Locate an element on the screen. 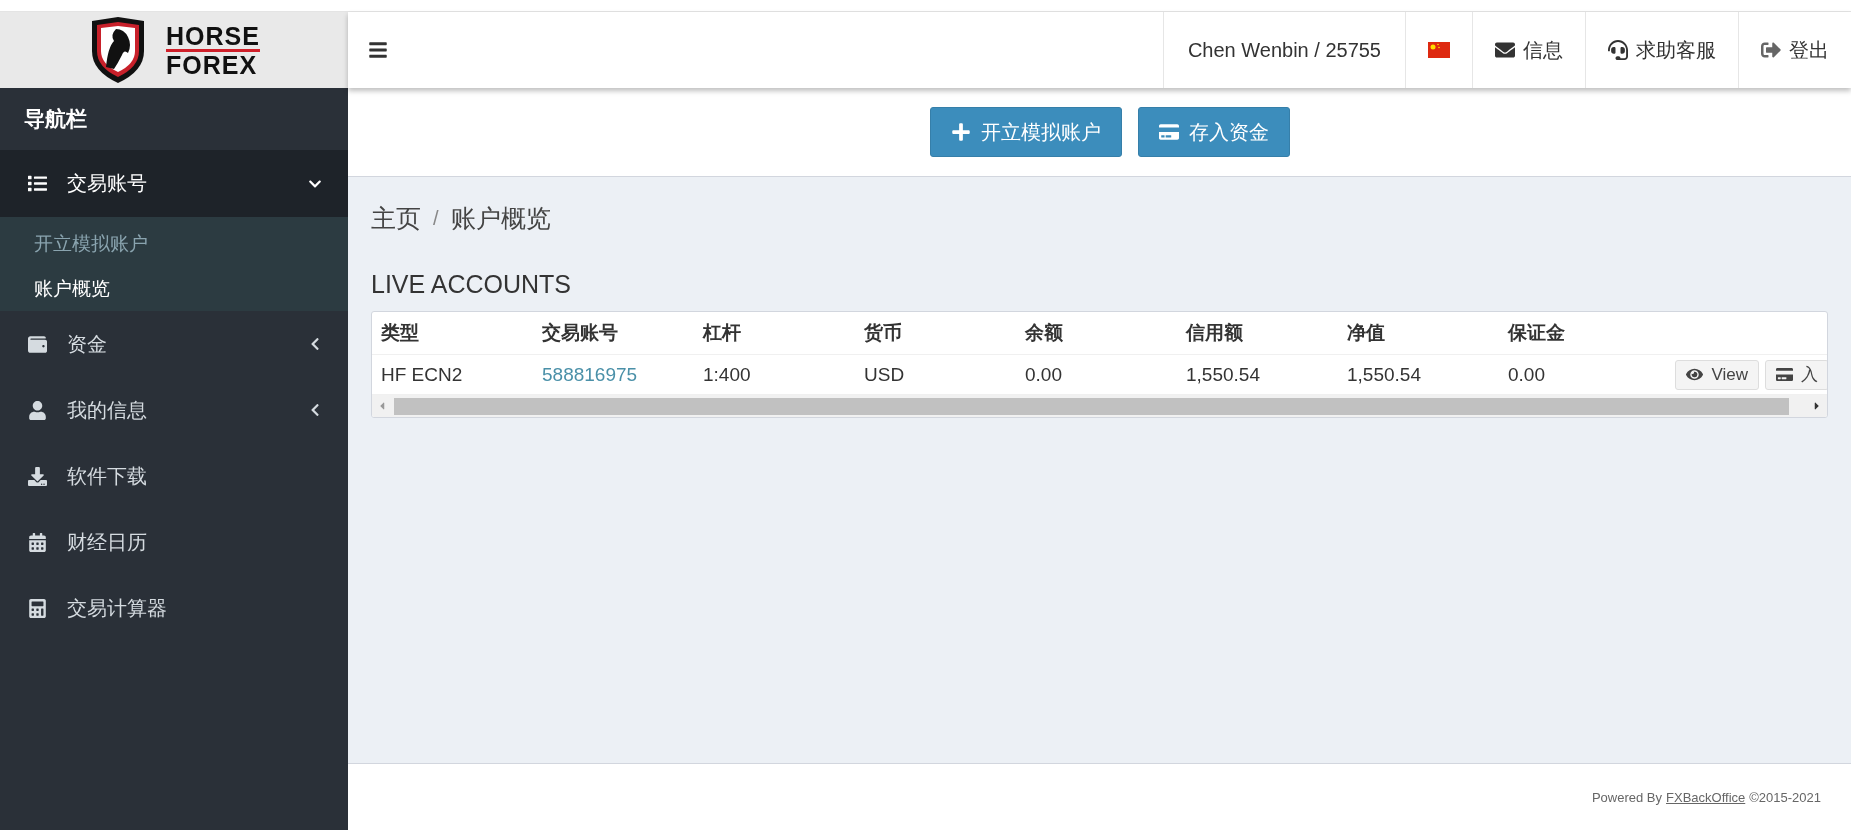 The image size is (1851, 830). table-cell-text: 1:400 is located at coordinates (727, 374).